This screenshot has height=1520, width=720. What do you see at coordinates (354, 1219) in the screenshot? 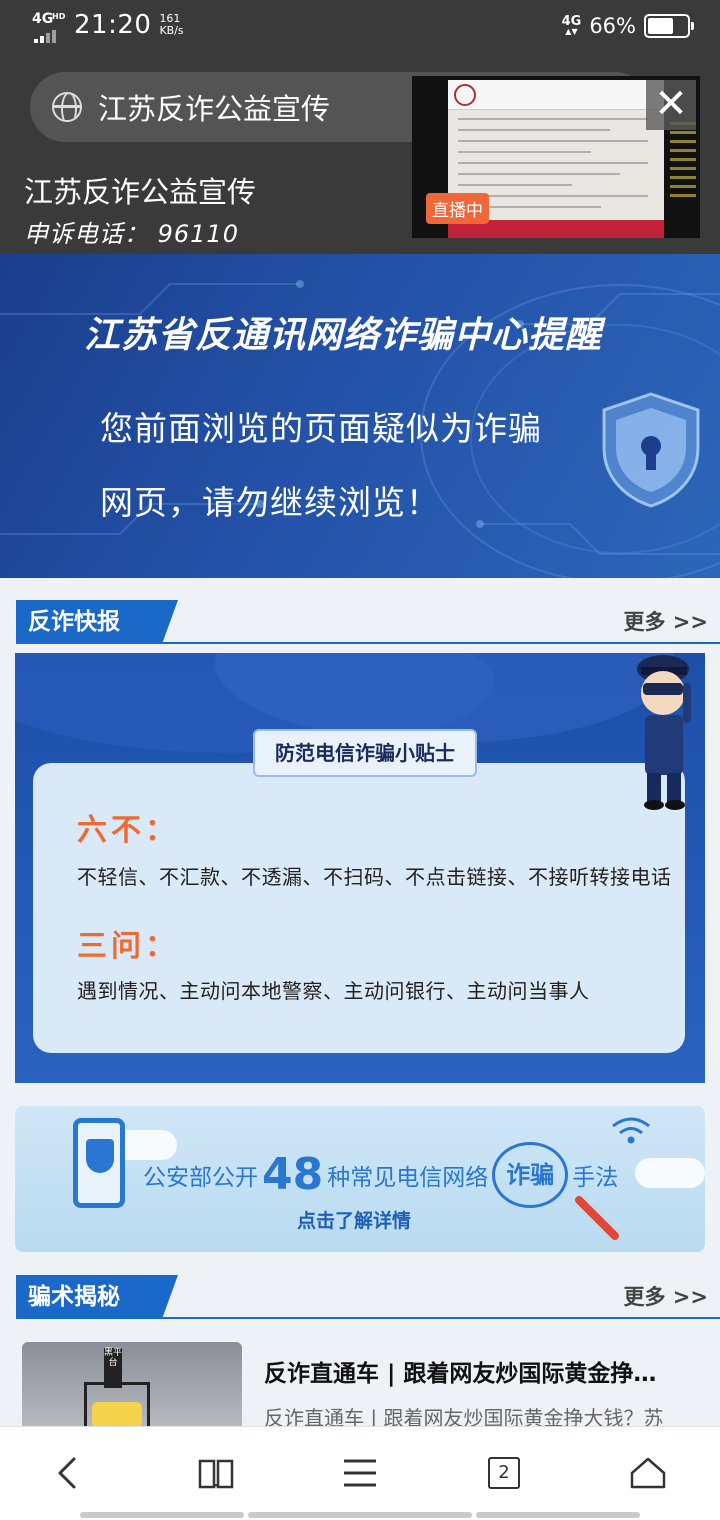
I see `methods-detail-link: 点击了解详情` at bounding box center [354, 1219].